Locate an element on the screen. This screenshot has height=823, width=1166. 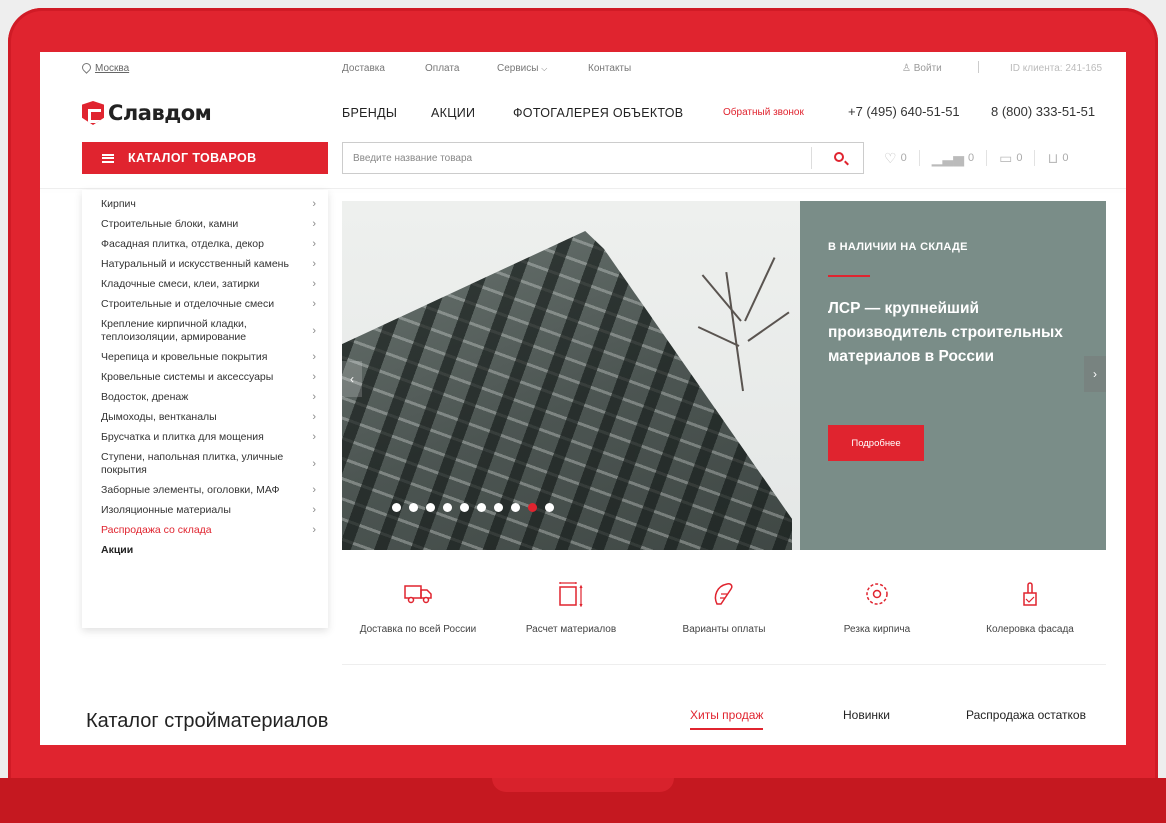
location-pin-icon is located at coordinates (86, 67).